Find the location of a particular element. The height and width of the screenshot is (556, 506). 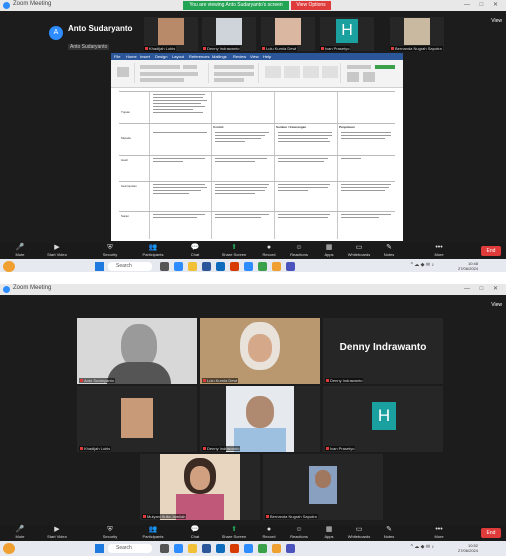

participant-thumbnail: Khadijah Lubis is located at coordinates (171, 34).